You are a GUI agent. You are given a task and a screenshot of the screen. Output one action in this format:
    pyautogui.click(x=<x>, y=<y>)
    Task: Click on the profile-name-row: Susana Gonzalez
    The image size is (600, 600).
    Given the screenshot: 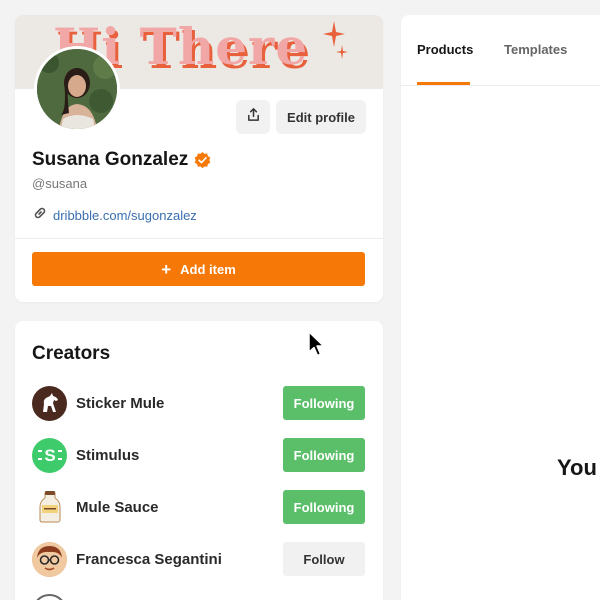 What is the action you would take?
    pyautogui.click(x=121, y=160)
    